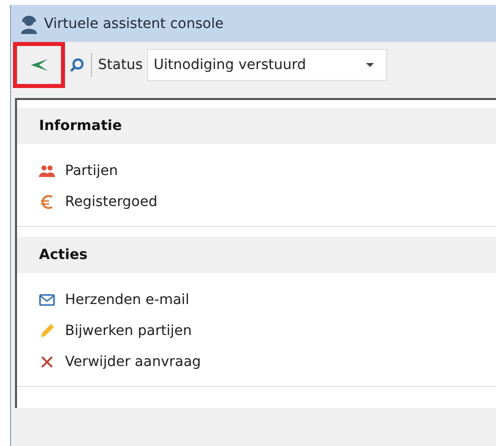 This screenshot has width=496, height=446. What do you see at coordinates (370, 65) in the screenshot?
I see `caret-icon` at bounding box center [370, 65].